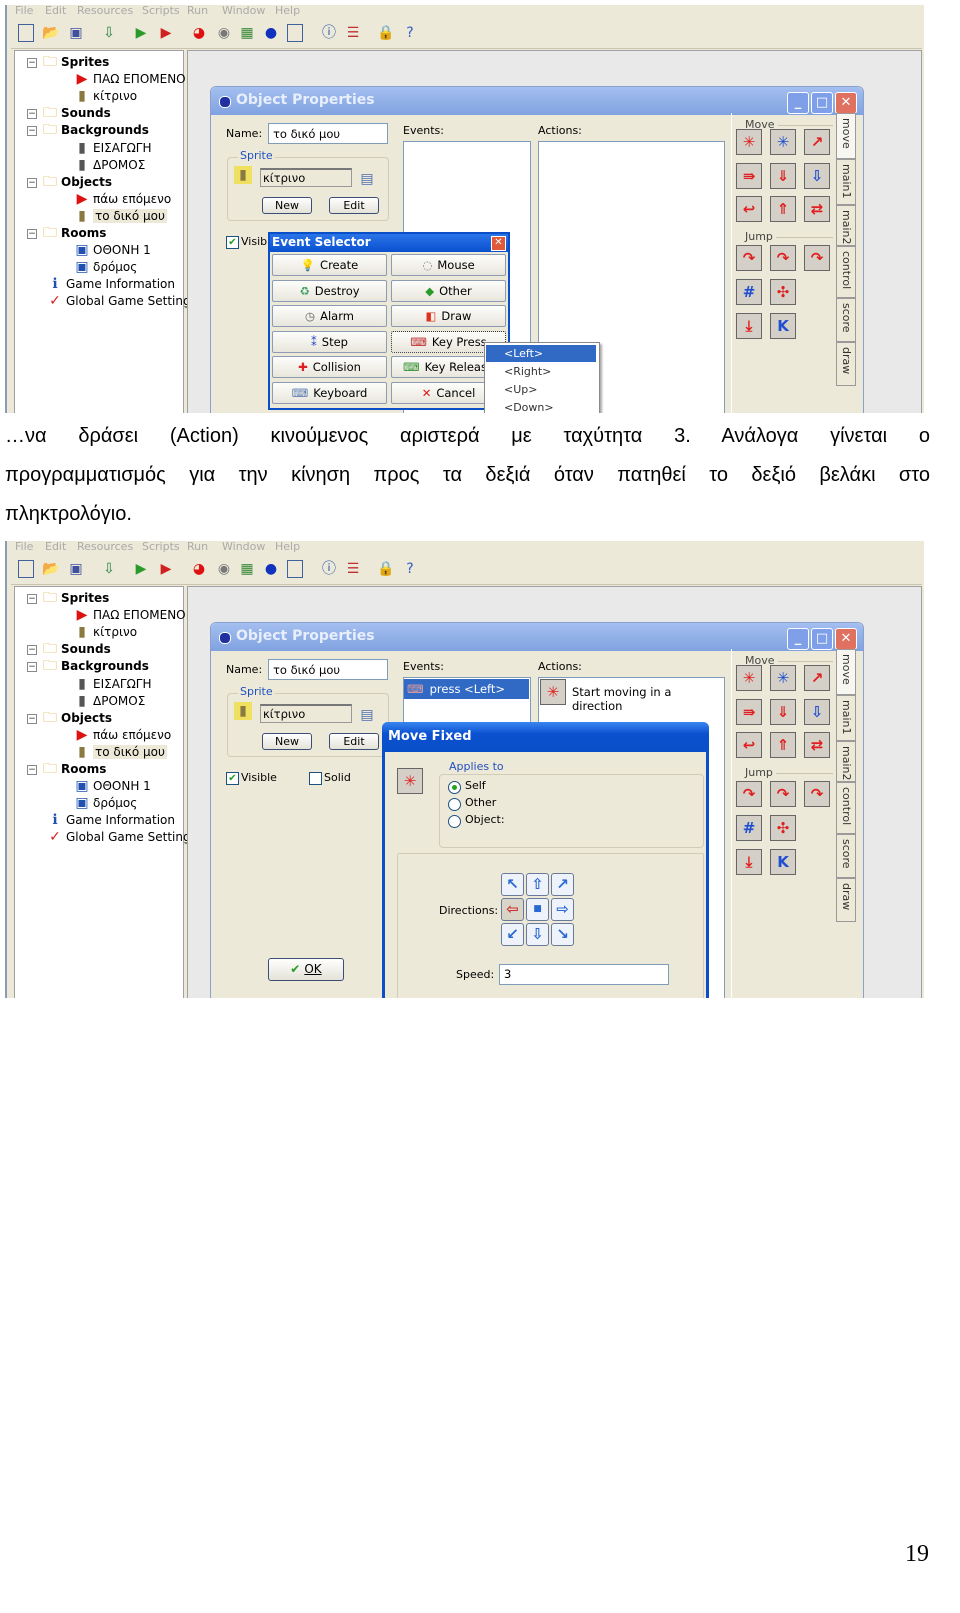 The image size is (960, 1613). I want to click on menu-scripts: Scripts, so click(161, 547).